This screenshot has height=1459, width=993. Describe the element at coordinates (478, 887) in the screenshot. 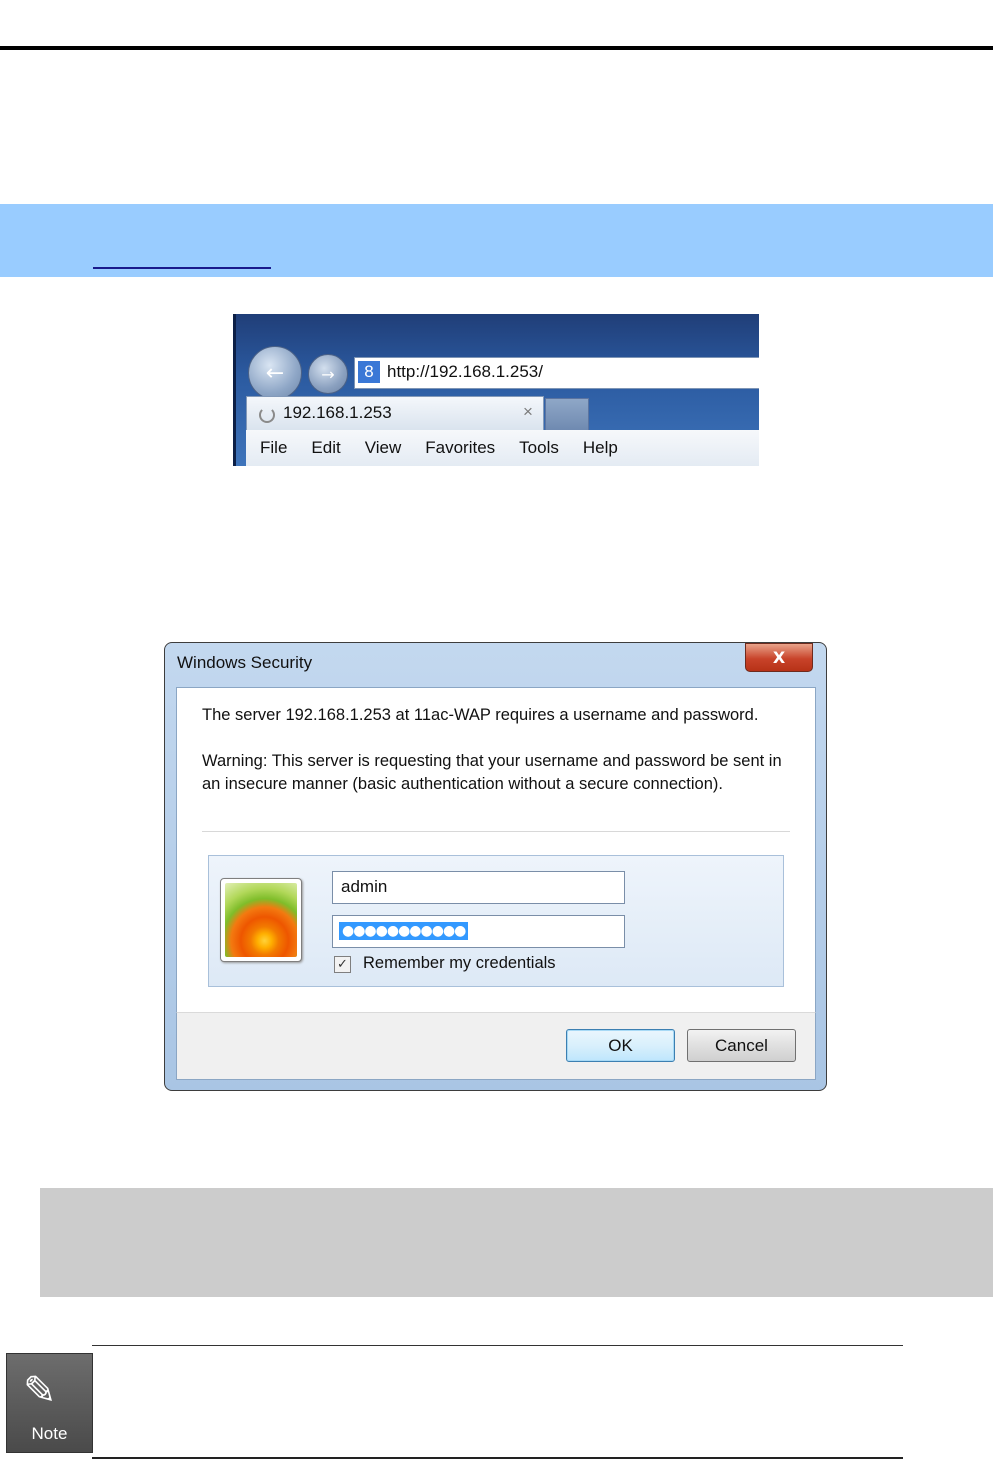

I see `username-field: admin` at that location.